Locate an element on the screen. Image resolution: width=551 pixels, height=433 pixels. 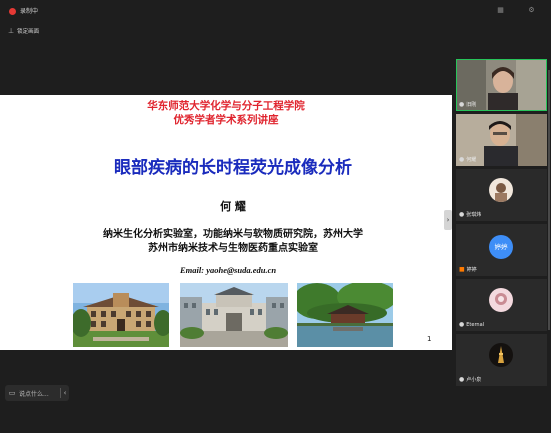
grid-view-icon: ▦ is located at coordinates (500, 10).